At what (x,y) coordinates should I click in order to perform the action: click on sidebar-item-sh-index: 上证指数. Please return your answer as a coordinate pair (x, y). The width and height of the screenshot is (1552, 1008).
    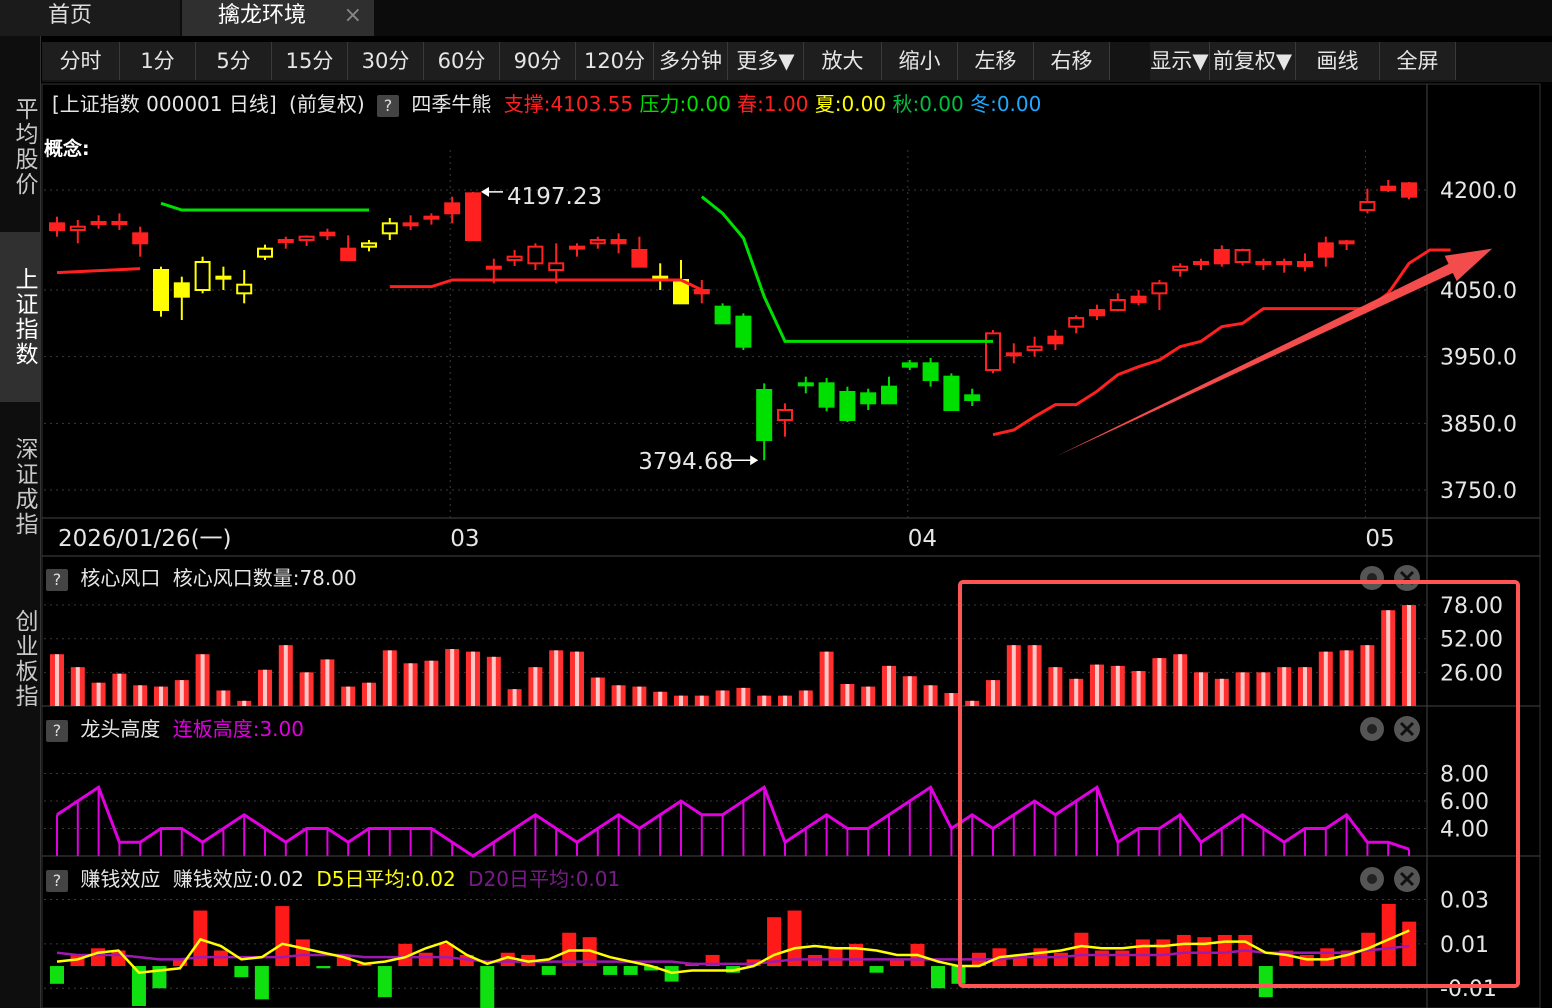
    Looking at the image, I should click on (20, 317).